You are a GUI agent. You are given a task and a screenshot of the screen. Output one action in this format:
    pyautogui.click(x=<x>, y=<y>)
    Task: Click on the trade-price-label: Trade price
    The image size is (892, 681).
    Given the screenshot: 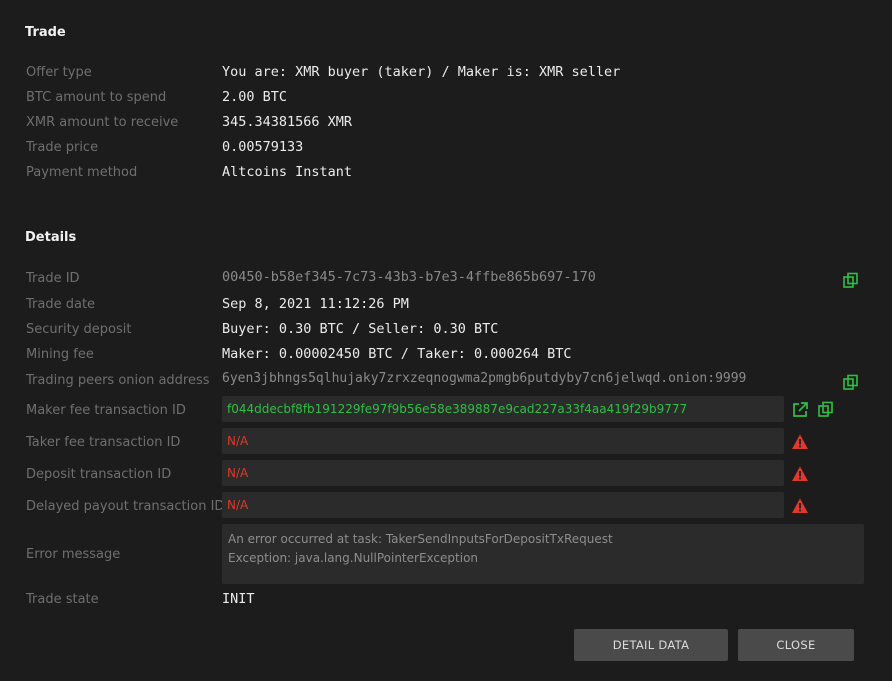 What is the action you would take?
    pyautogui.click(x=62, y=147)
    